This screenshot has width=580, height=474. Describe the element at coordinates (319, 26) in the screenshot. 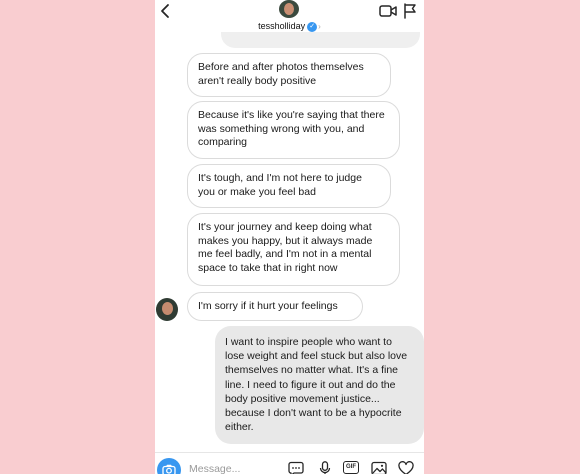

I see `chevron-right-icon: ›` at that location.